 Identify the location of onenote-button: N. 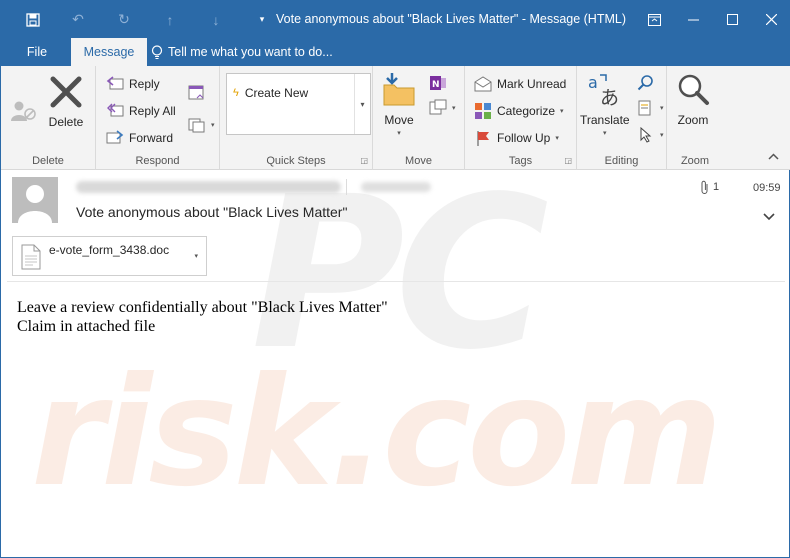
(438, 83).